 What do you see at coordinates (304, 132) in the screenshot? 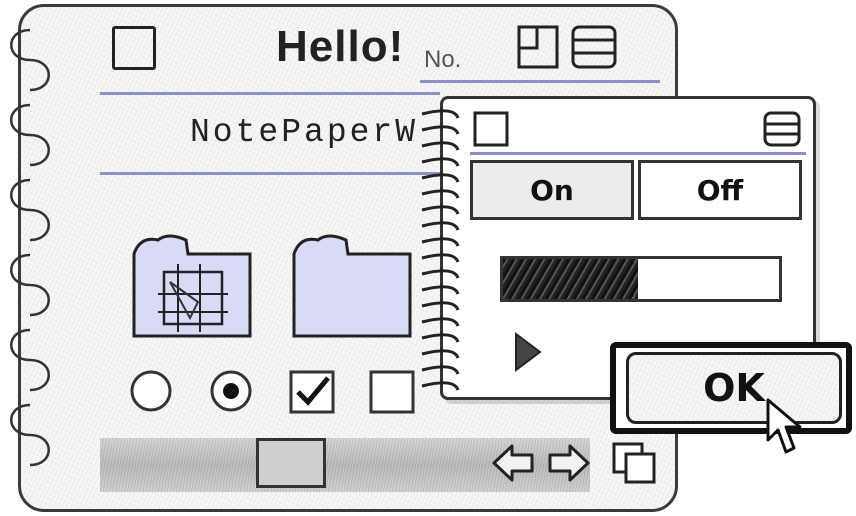
I see `window-subtitle: NotePaperW` at bounding box center [304, 132].